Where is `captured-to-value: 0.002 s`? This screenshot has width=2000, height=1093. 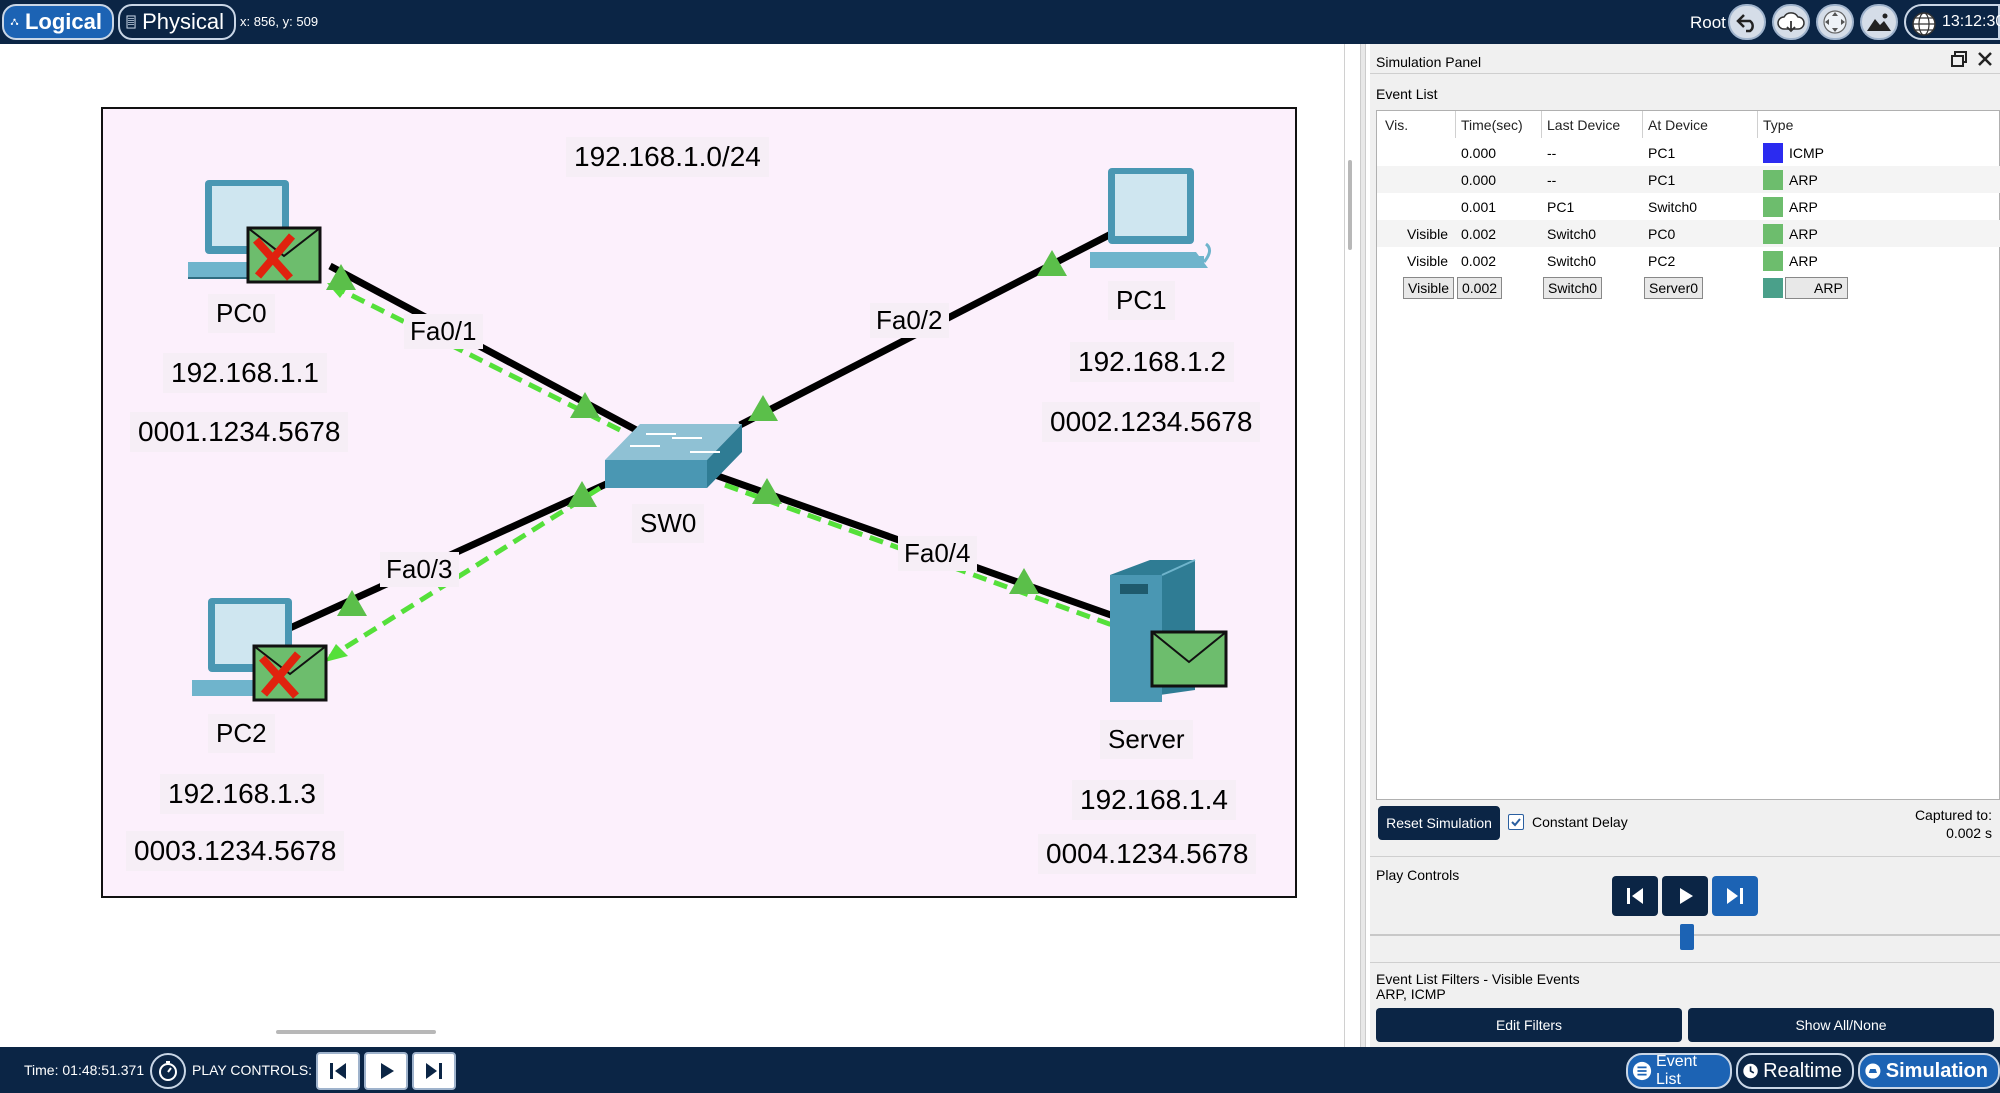
captured-to-value: 0.002 s is located at coordinates (1969, 833).